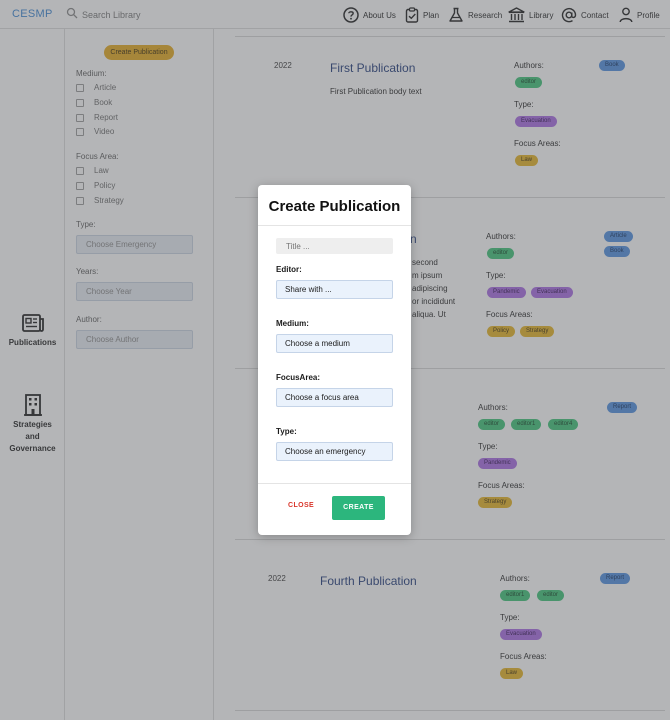  What do you see at coordinates (292, 323) in the screenshot?
I see `medium-label: Medium:` at bounding box center [292, 323].